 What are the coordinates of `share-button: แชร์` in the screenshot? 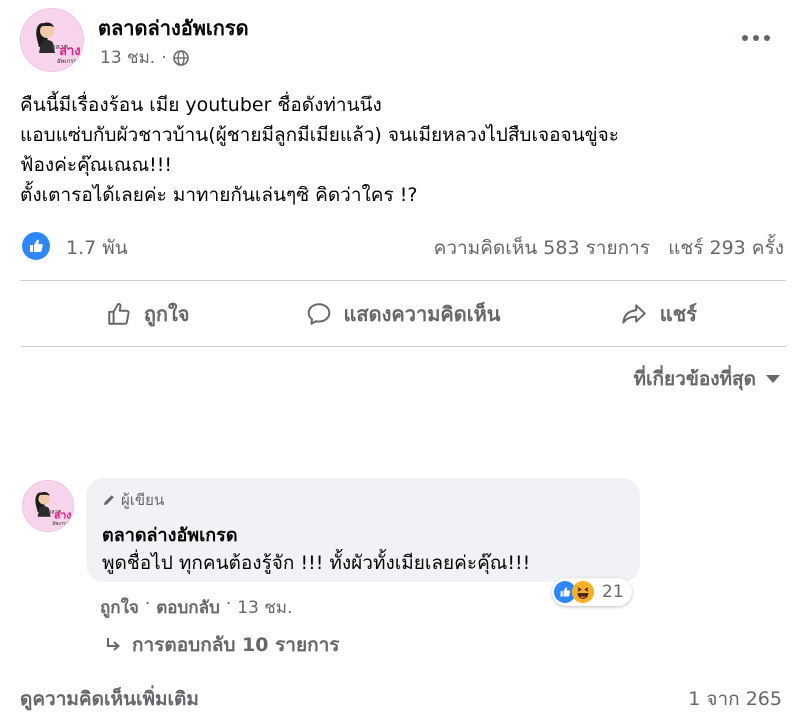 It's located at (658, 314).